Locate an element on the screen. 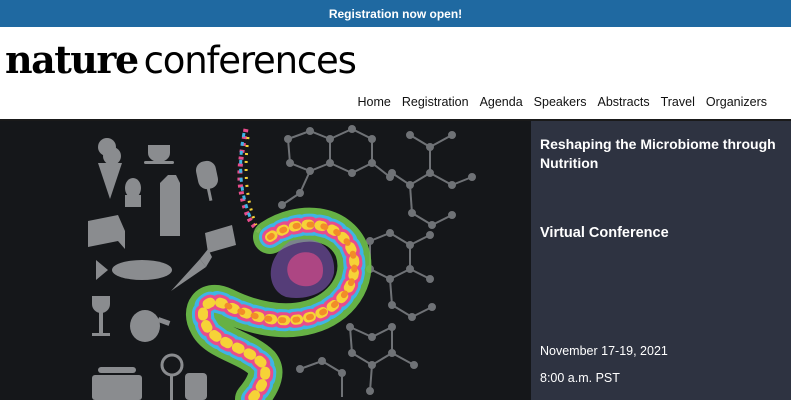  nav-abstracts: Abstracts is located at coordinates (623, 102).